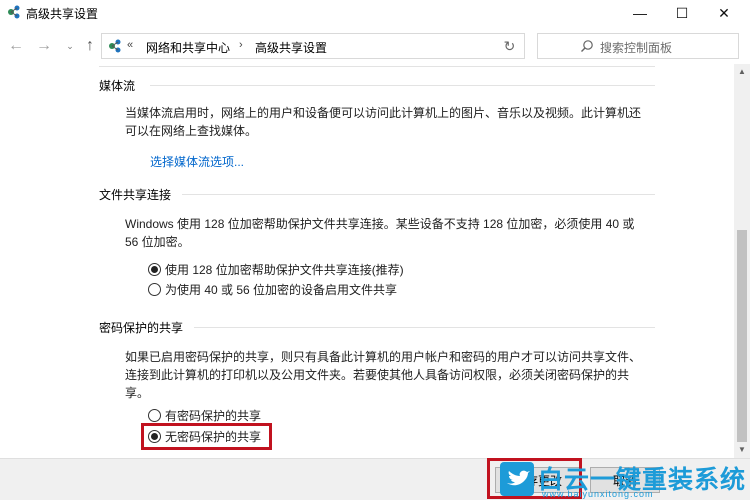  What do you see at coordinates (154, 269) in the screenshot?
I see `radio-button-selected` at bounding box center [154, 269].